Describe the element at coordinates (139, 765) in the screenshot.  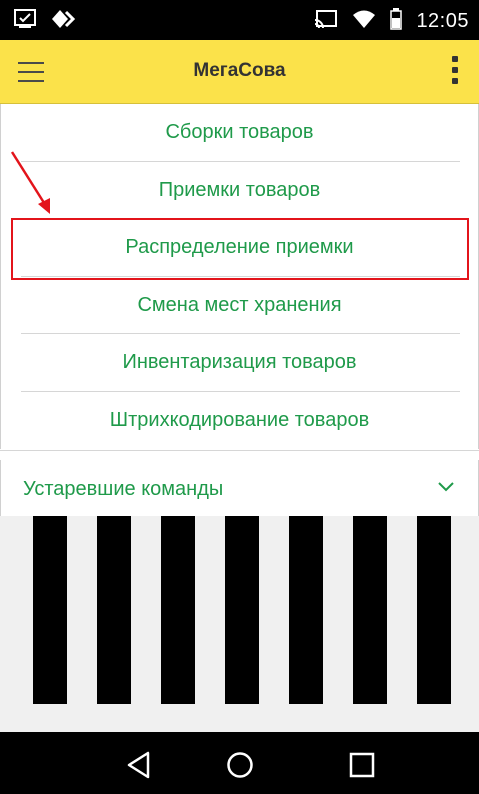
I see `back-icon` at that location.